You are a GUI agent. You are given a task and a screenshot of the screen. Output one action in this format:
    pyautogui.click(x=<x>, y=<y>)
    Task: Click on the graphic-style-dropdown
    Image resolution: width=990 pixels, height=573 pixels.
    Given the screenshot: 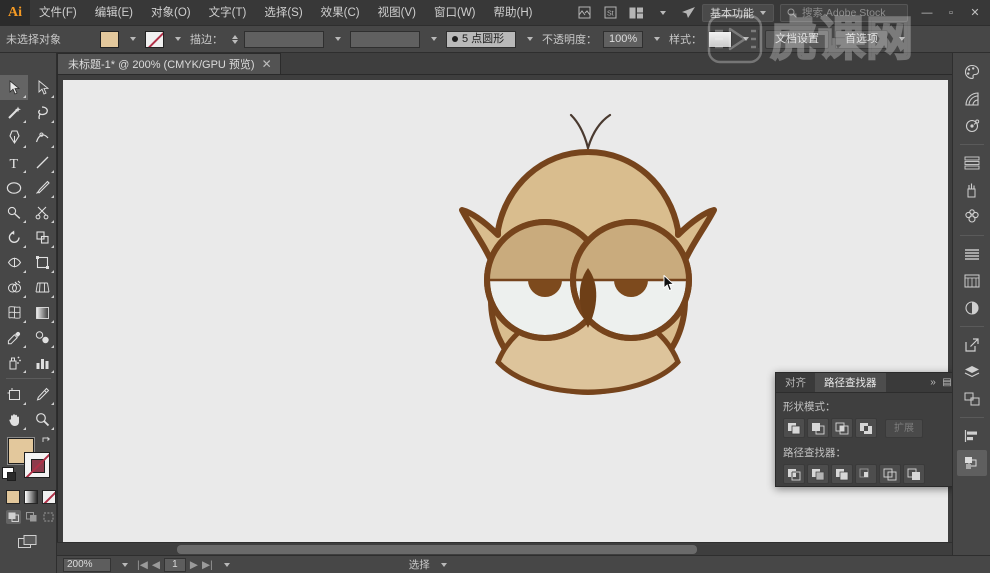 What is the action you would take?
    pyautogui.click(x=745, y=39)
    